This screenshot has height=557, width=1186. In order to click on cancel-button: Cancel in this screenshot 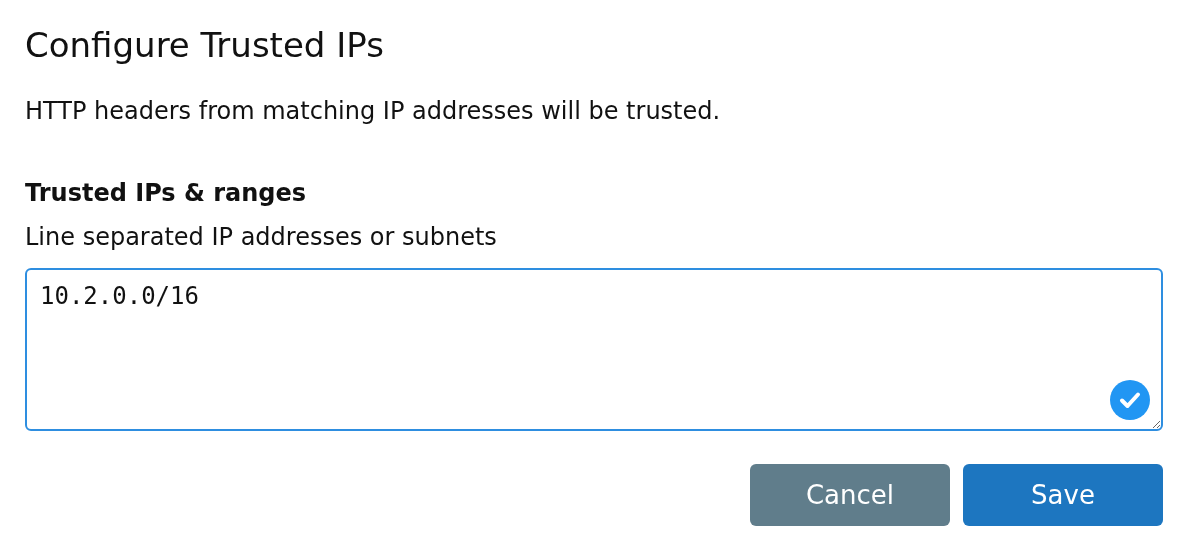, I will do `click(850, 495)`.